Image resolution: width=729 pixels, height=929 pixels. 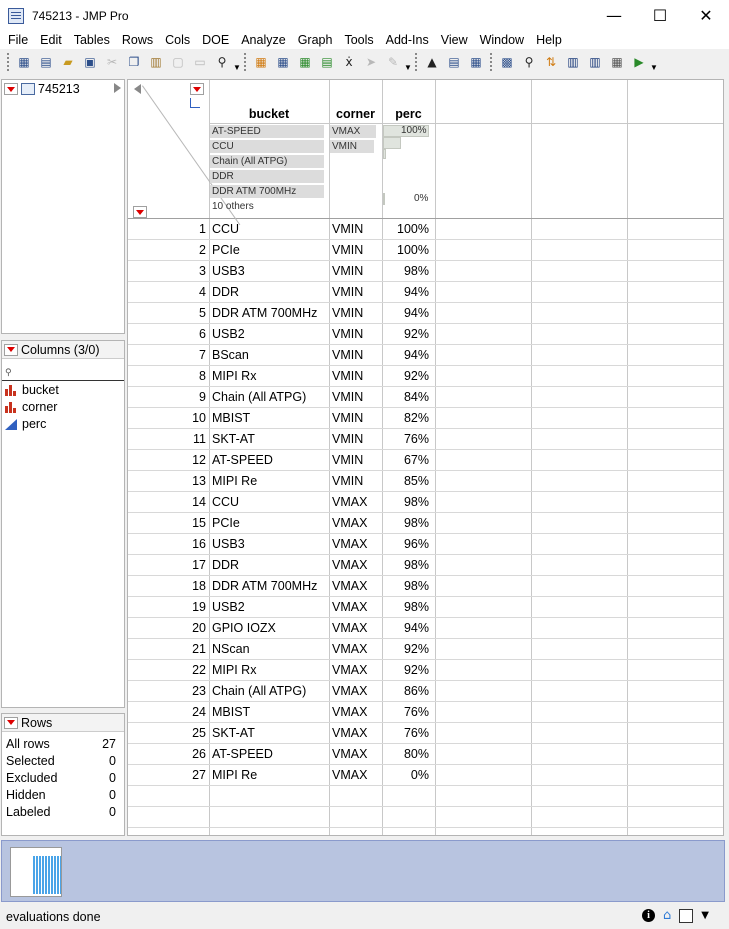 What do you see at coordinates (405, 250) in the screenshot?
I see `cell-perc: 100%` at bounding box center [405, 250].